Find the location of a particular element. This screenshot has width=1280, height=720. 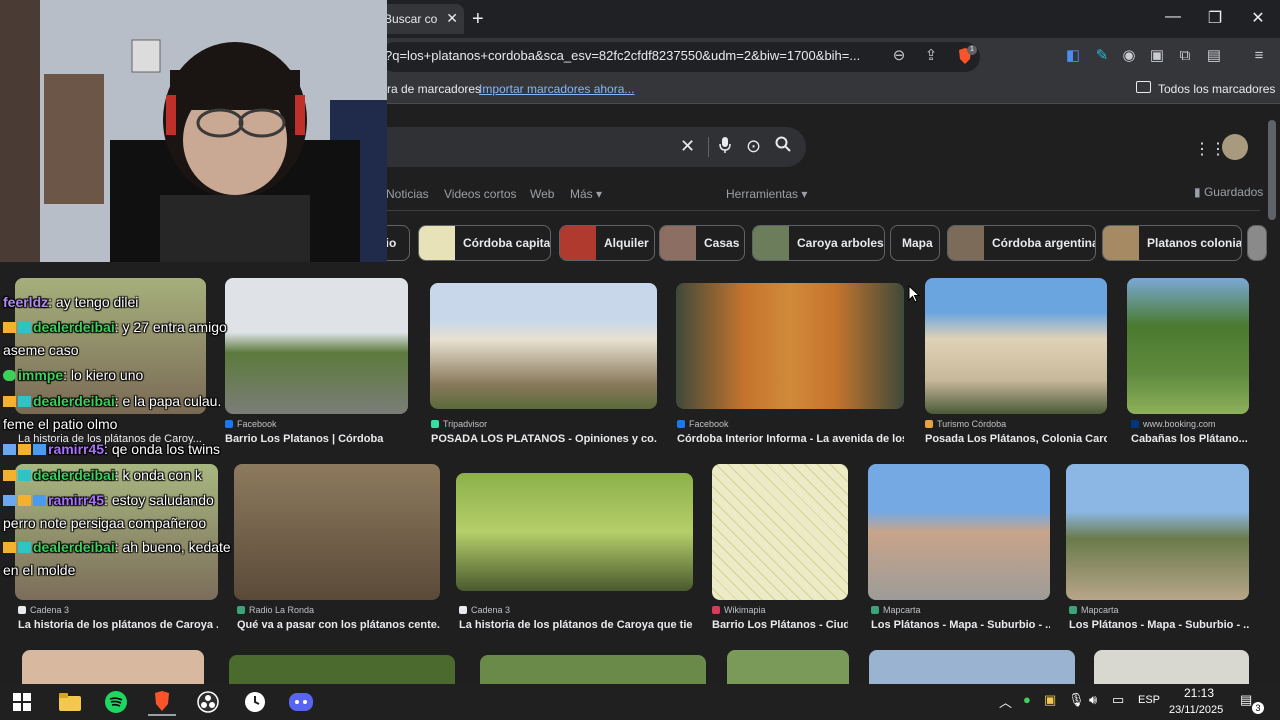

wallet-icon: ▣ is located at coordinates (1157, 56).